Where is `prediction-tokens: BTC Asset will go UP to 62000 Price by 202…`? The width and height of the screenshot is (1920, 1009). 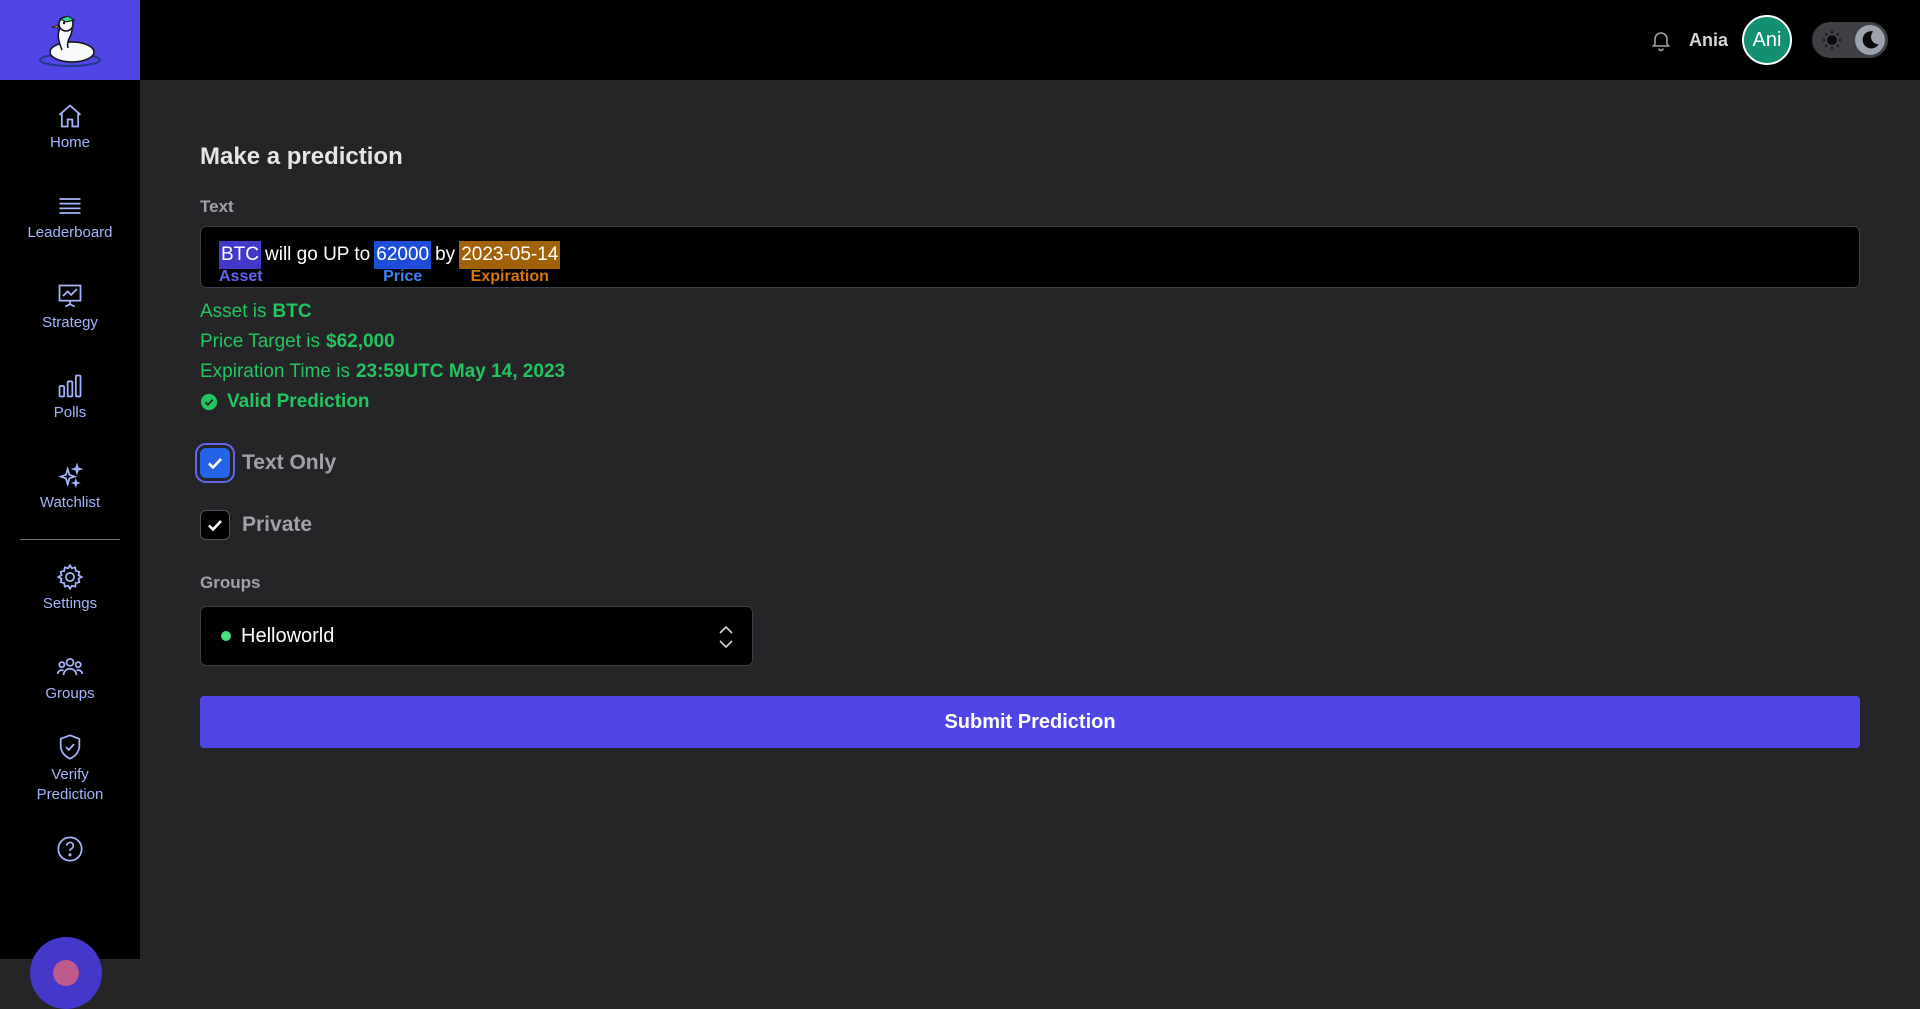 prediction-tokens: BTC Asset will go UP to 62000 Price by 202… is located at coordinates (390, 263).